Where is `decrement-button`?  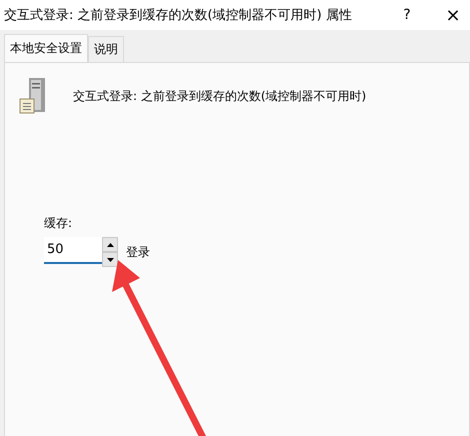 decrement-button is located at coordinates (110, 259).